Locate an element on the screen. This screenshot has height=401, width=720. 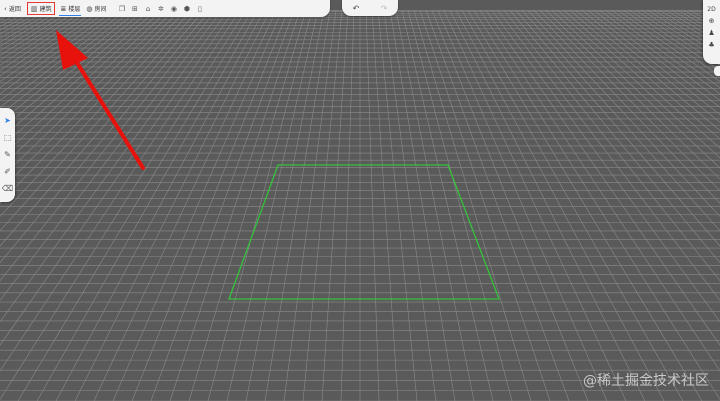
store-icon: ⌂ is located at coordinates (147, 8).